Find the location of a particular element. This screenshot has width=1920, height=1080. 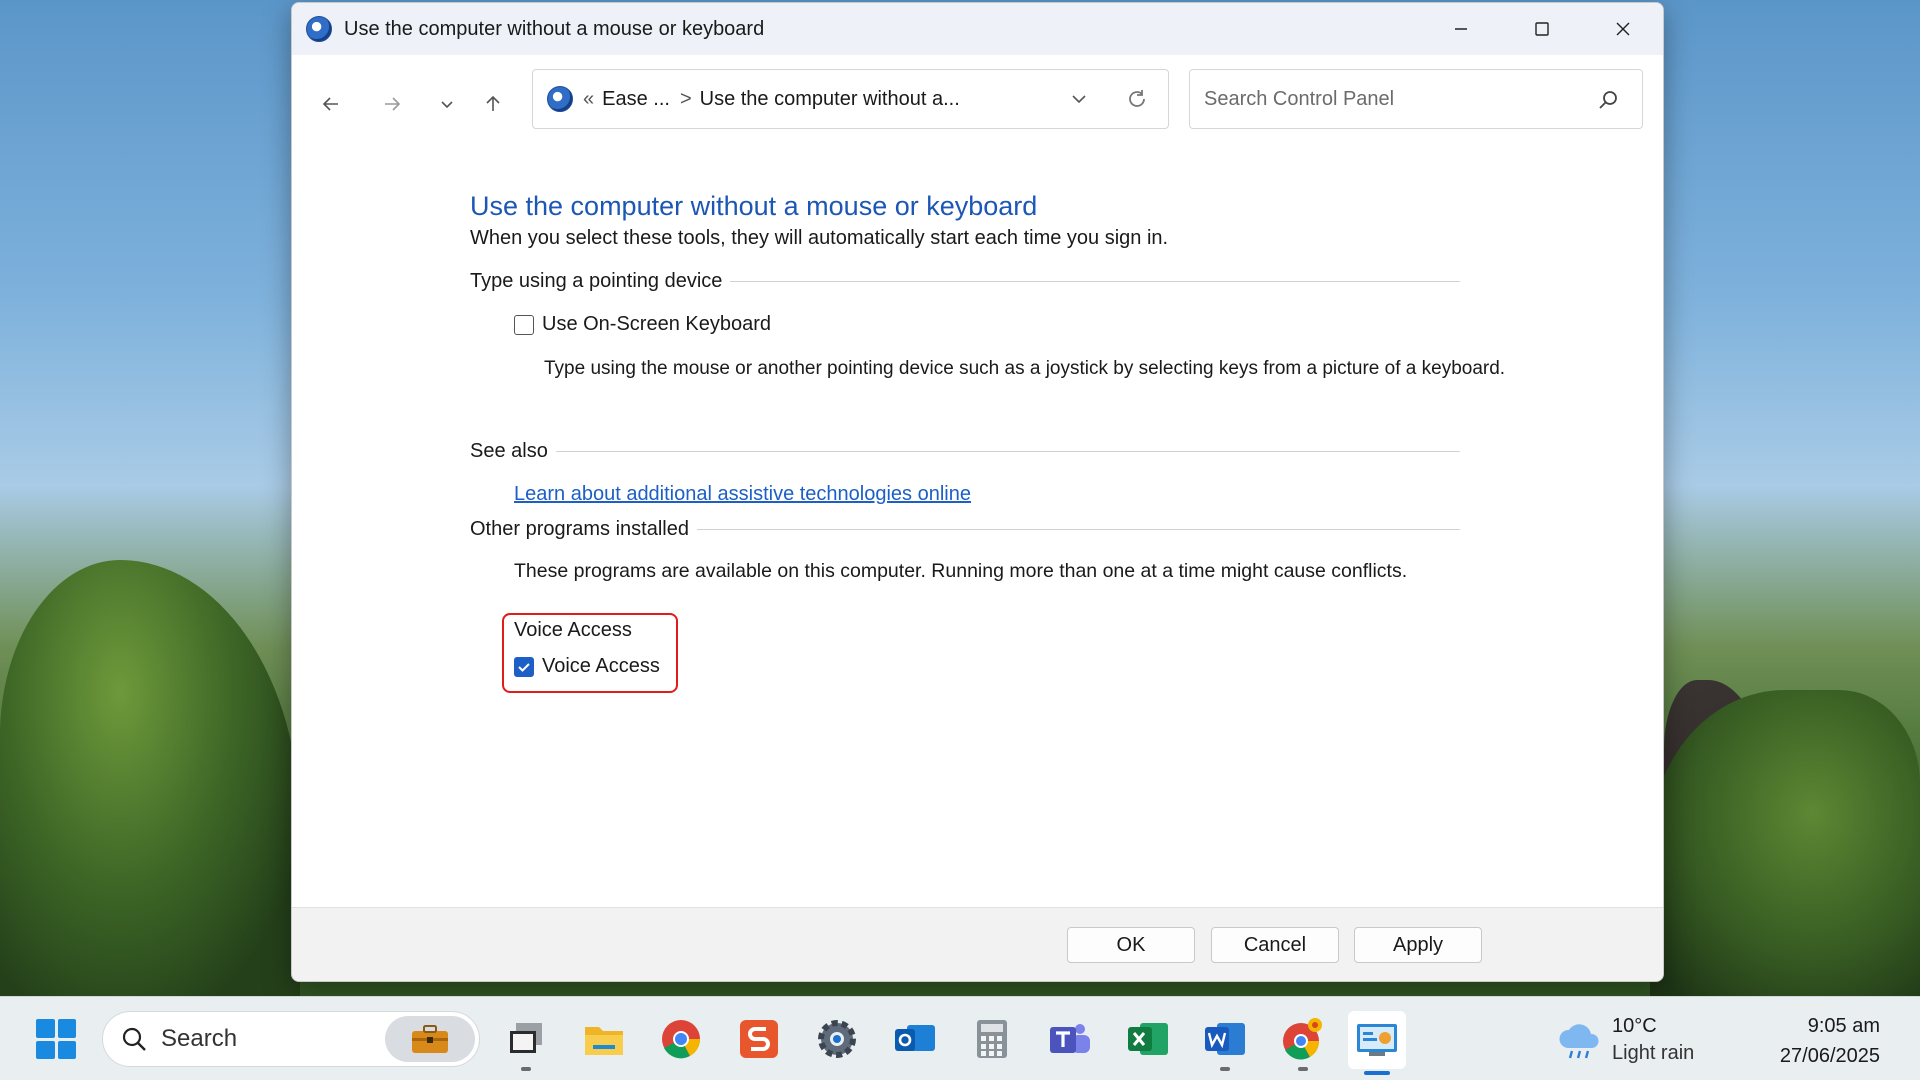

outlook-icon is located at coordinates (915, 1039).